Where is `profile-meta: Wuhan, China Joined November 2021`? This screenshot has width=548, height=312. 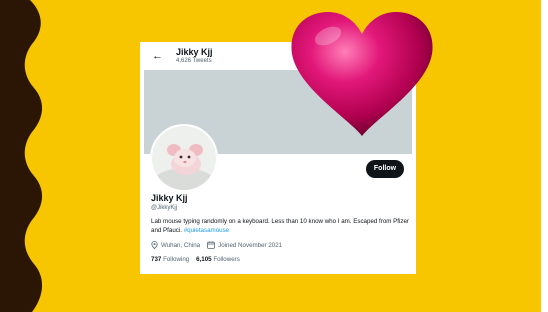
profile-meta: Wuhan, China Joined November 2021 is located at coordinates (216, 245).